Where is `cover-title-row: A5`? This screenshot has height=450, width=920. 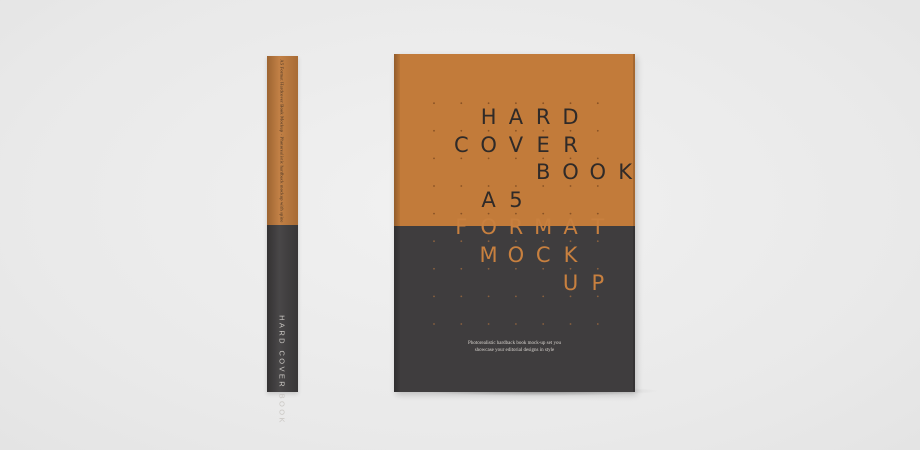
cover-title-row: A5 is located at coordinates (514, 200).